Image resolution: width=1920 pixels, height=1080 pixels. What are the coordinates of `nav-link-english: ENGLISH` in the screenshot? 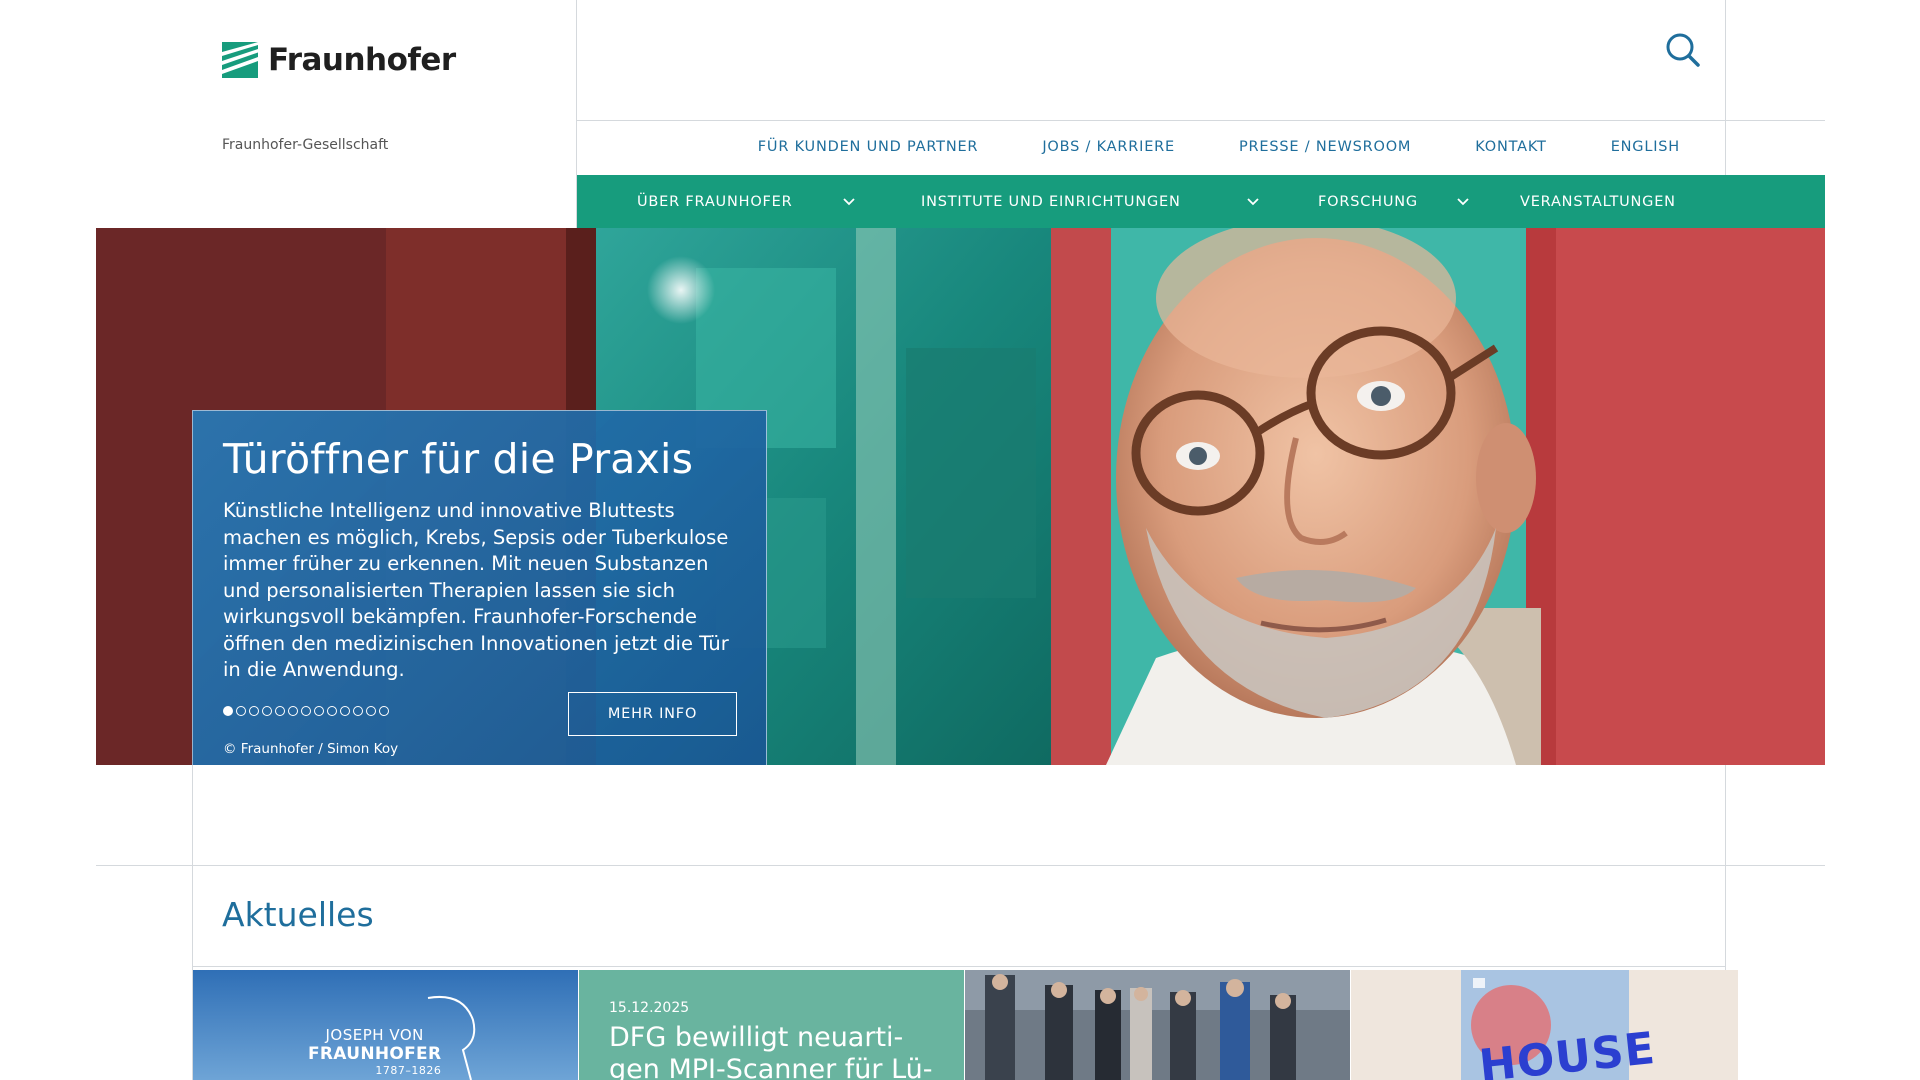 It's located at (1645, 147).